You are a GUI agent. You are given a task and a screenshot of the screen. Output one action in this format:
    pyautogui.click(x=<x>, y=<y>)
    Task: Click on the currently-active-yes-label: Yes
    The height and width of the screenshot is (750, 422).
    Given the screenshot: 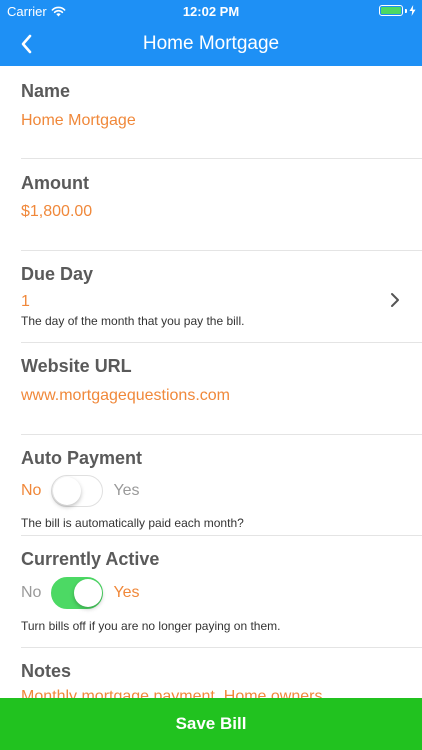 What is the action you would take?
    pyautogui.click(x=126, y=592)
    